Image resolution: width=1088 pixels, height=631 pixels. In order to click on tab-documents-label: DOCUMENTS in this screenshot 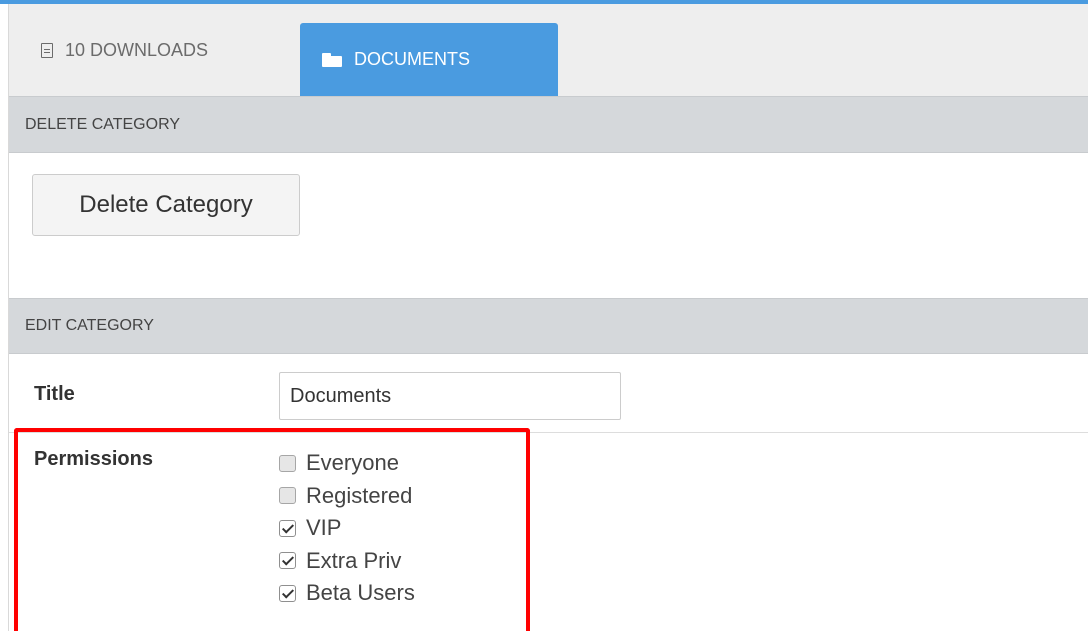, I will do `click(412, 59)`.